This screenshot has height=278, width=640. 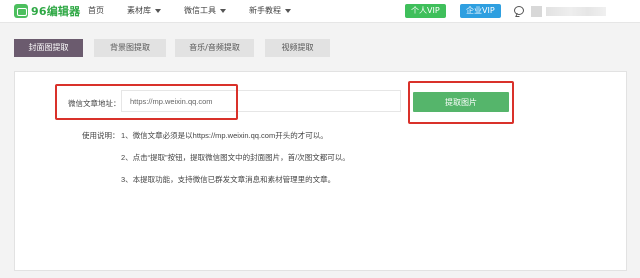 I want to click on nav-item-label: 微信工具, so click(x=200, y=10).